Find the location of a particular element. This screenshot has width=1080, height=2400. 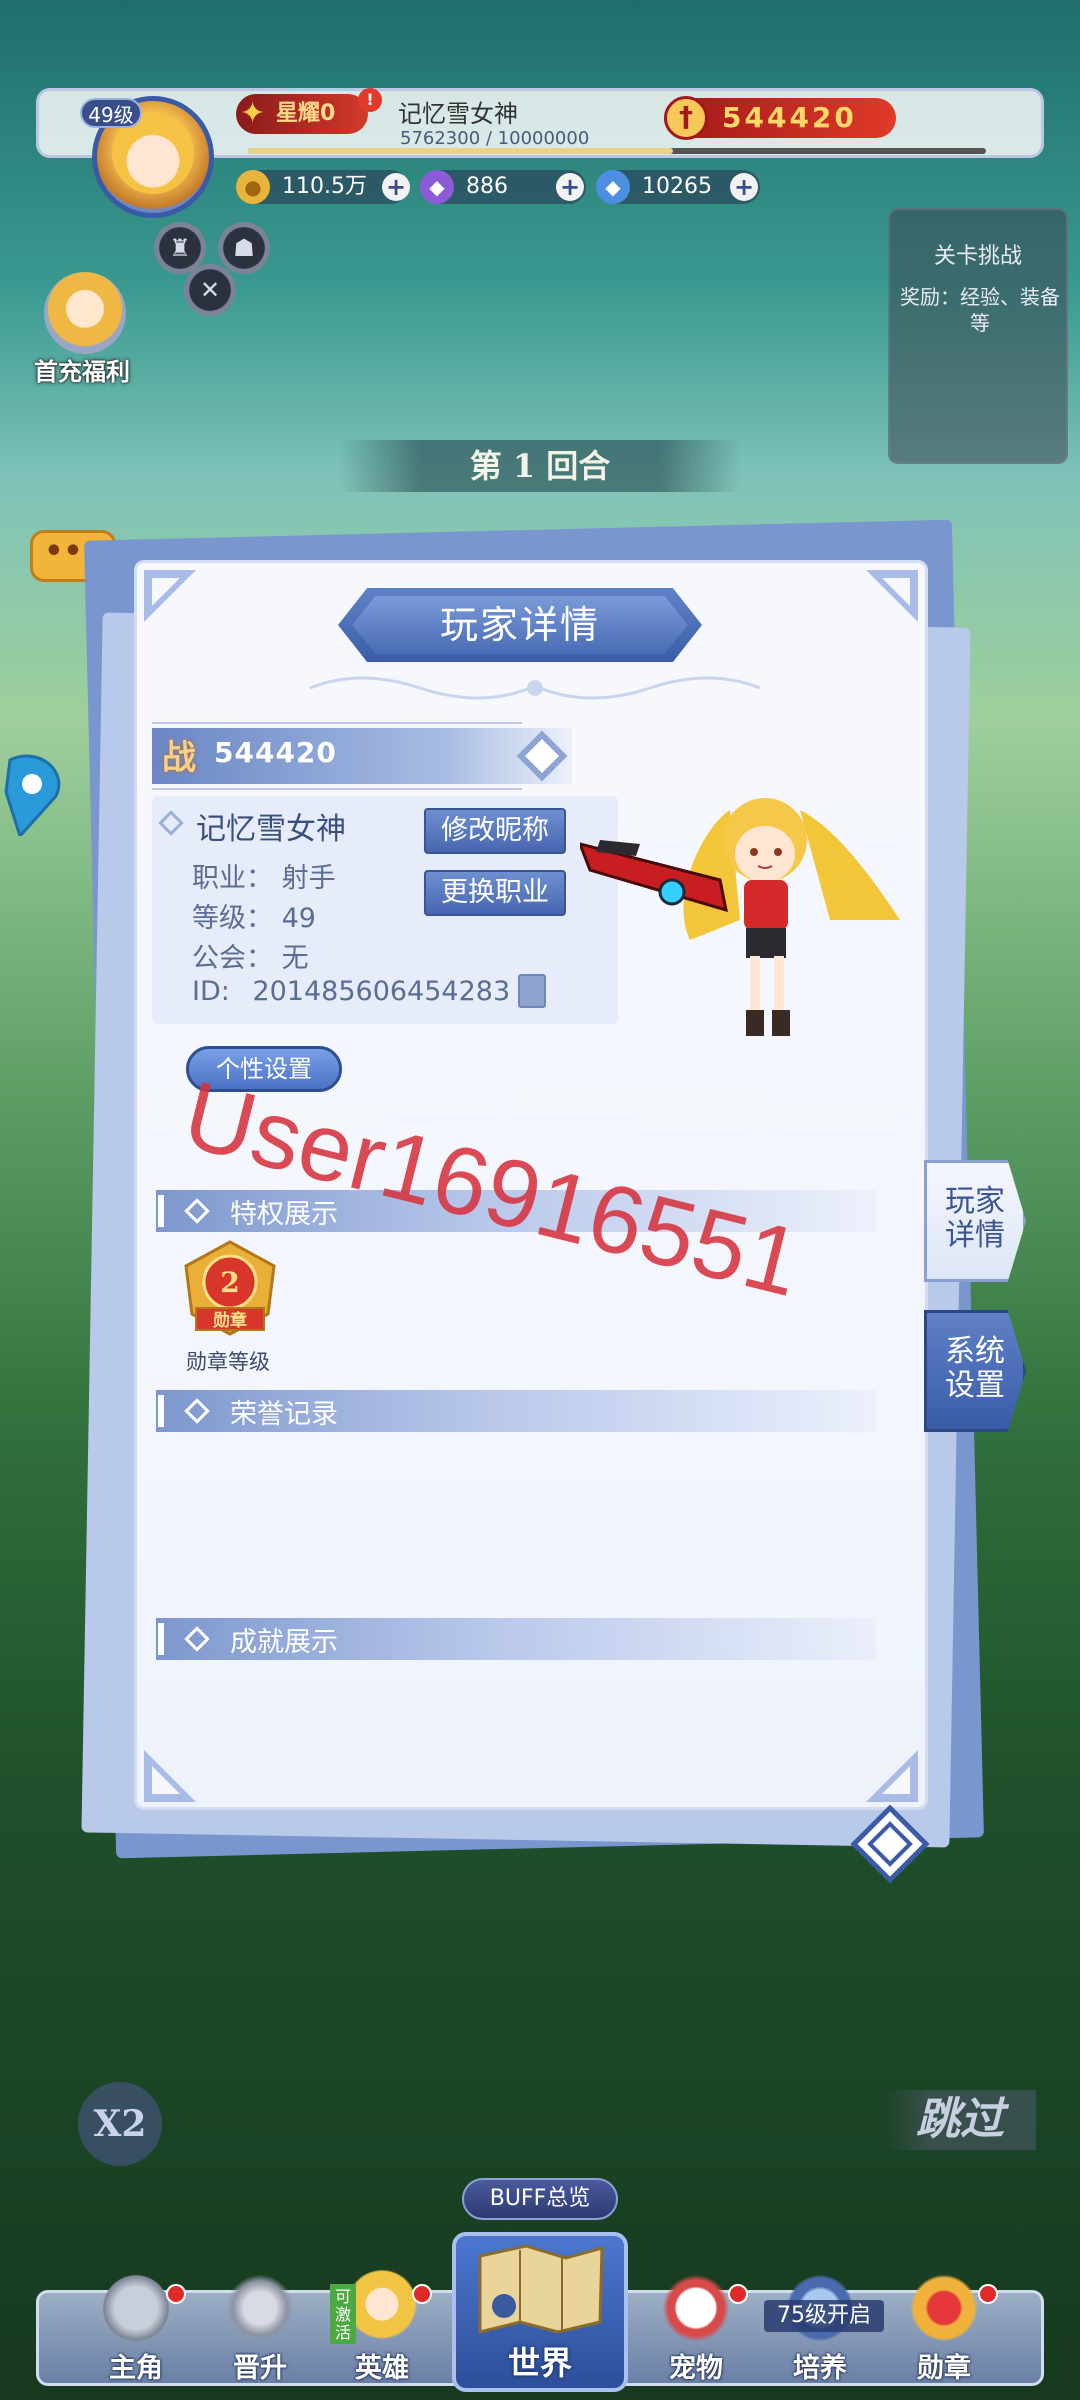

character-portrait is located at coordinates (740, 917).